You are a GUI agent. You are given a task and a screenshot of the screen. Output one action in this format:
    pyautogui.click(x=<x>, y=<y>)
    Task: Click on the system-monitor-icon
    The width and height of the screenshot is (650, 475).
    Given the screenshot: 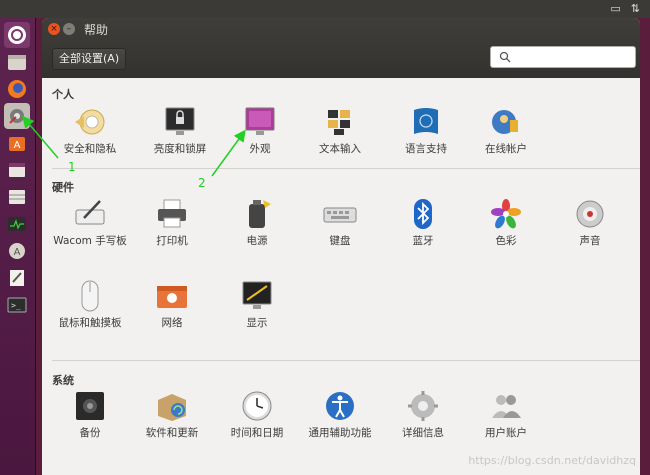 What is the action you would take?
    pyautogui.click(x=17, y=224)
    